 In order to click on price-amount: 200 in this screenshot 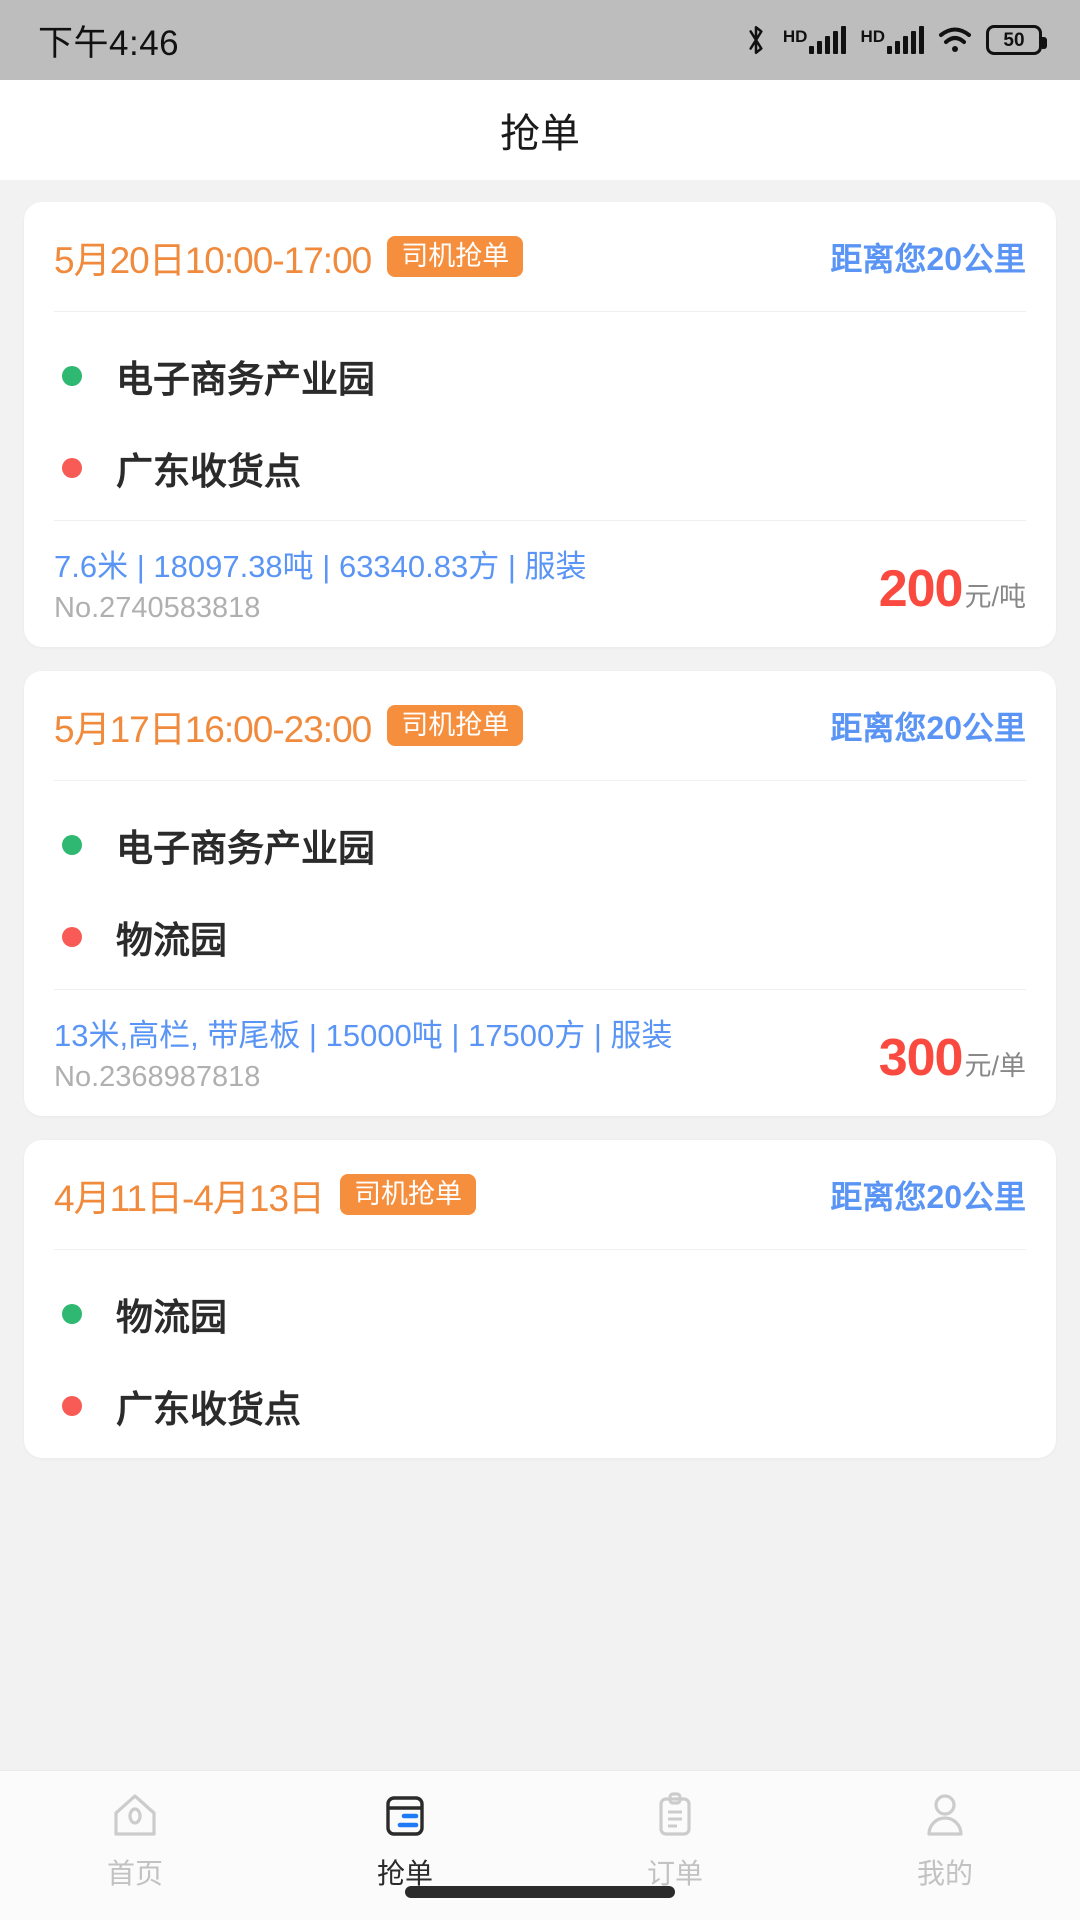, I will do `click(921, 589)`.